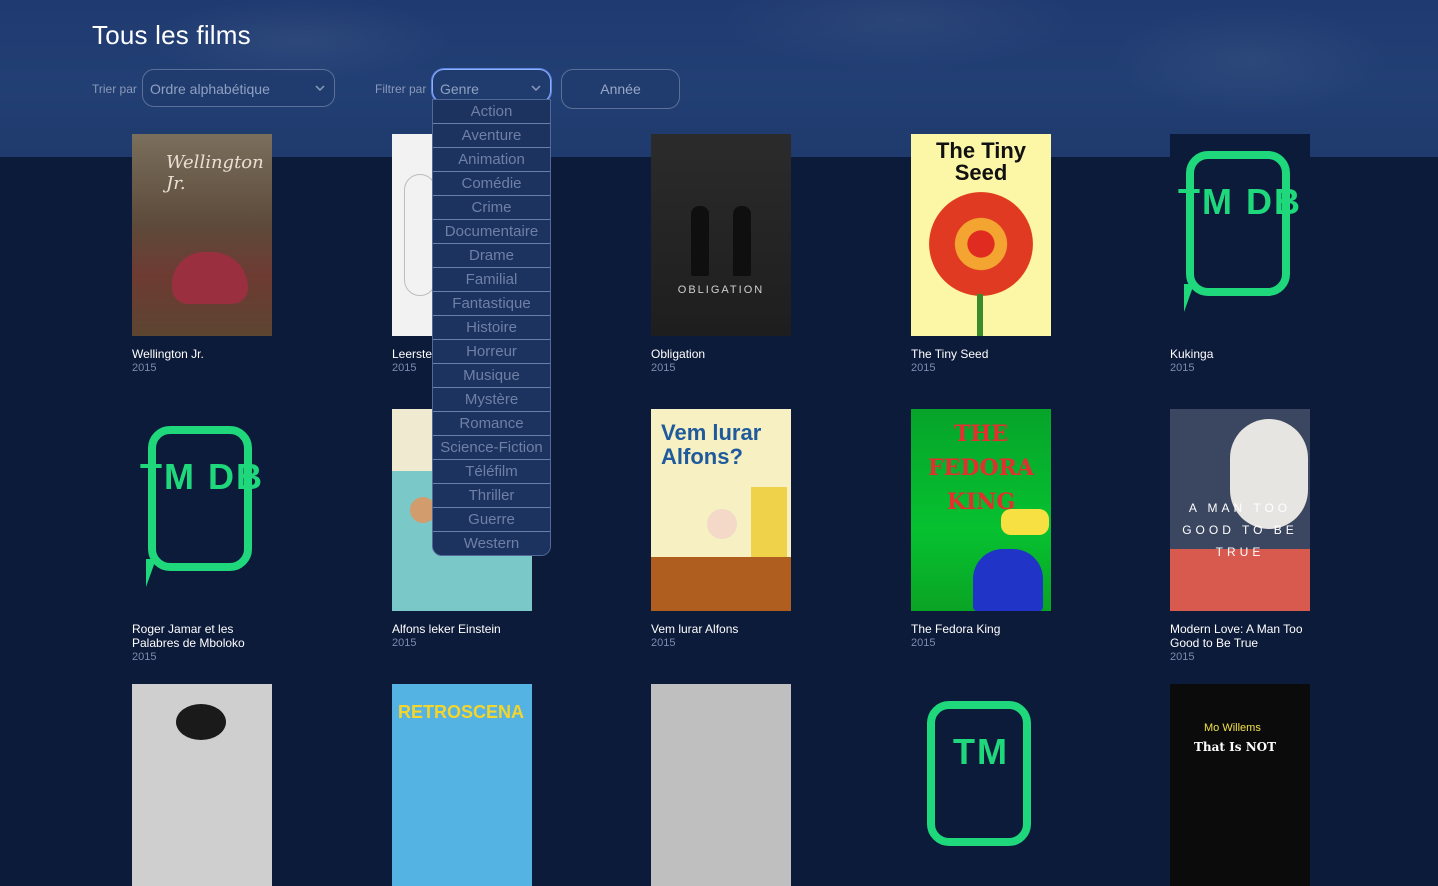 This screenshot has width=1438, height=886. Describe the element at coordinates (491, 304) in the screenshot. I see `genre-option: Fantastique` at that location.